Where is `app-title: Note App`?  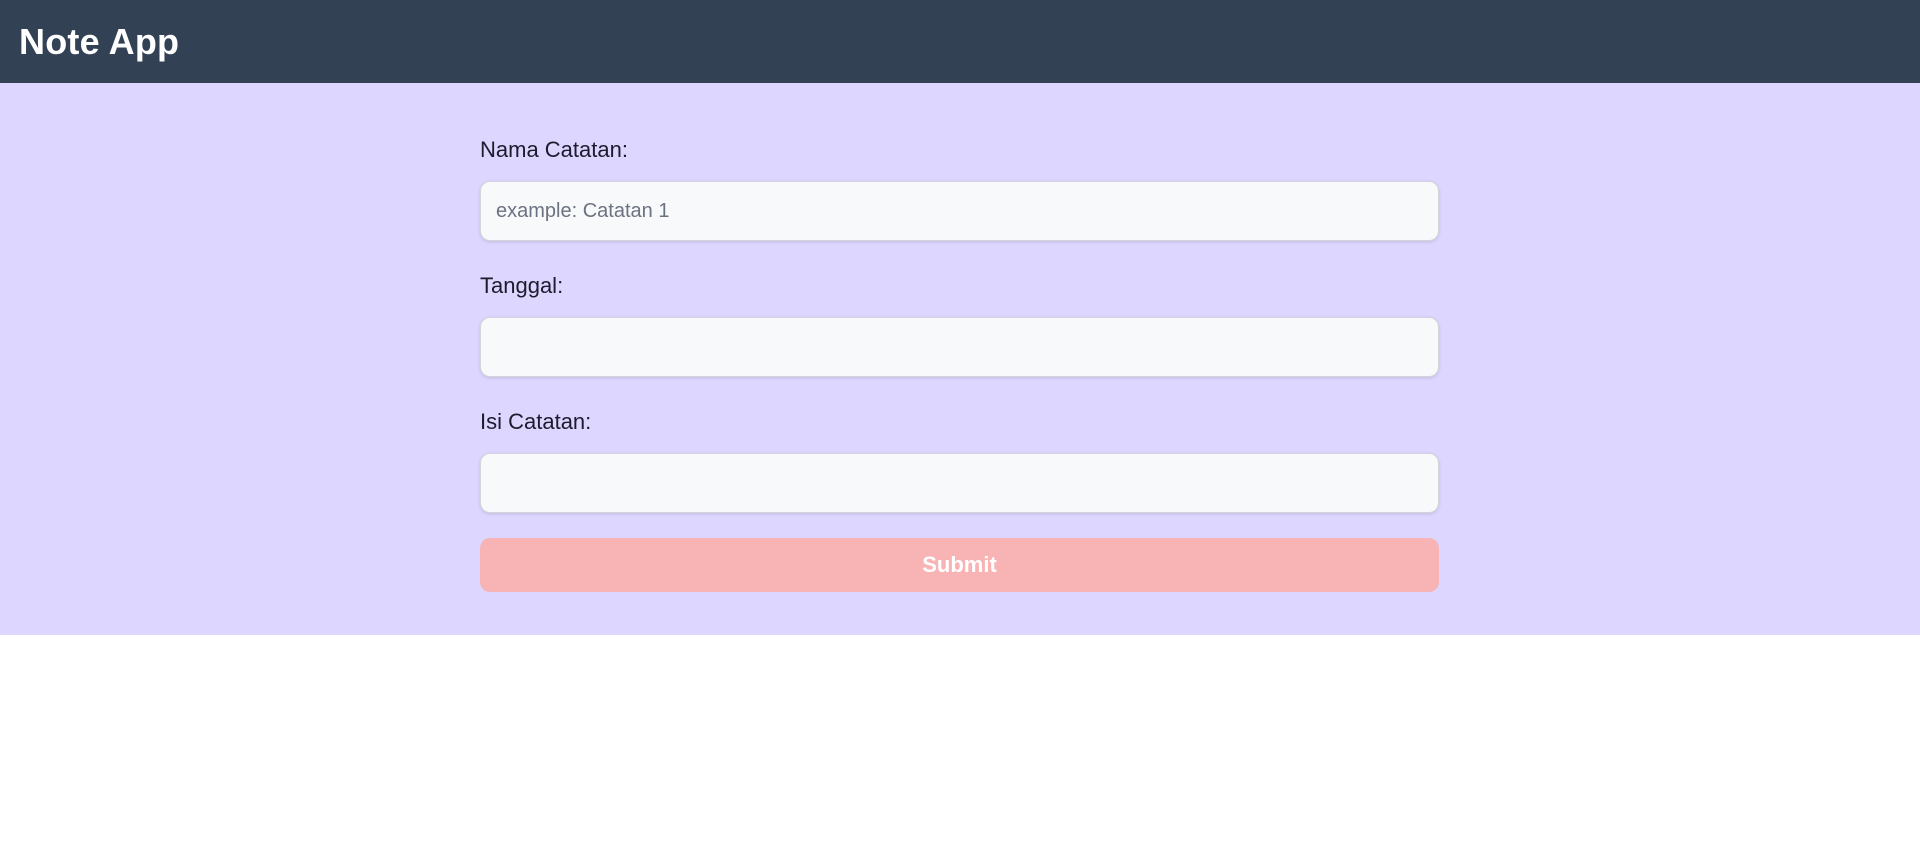 app-title: Note App is located at coordinates (99, 41).